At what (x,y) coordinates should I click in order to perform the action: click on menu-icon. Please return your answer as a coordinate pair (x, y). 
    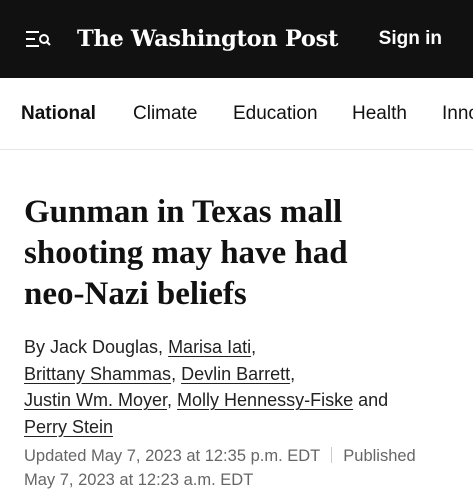
    Looking at the image, I should click on (38, 39).